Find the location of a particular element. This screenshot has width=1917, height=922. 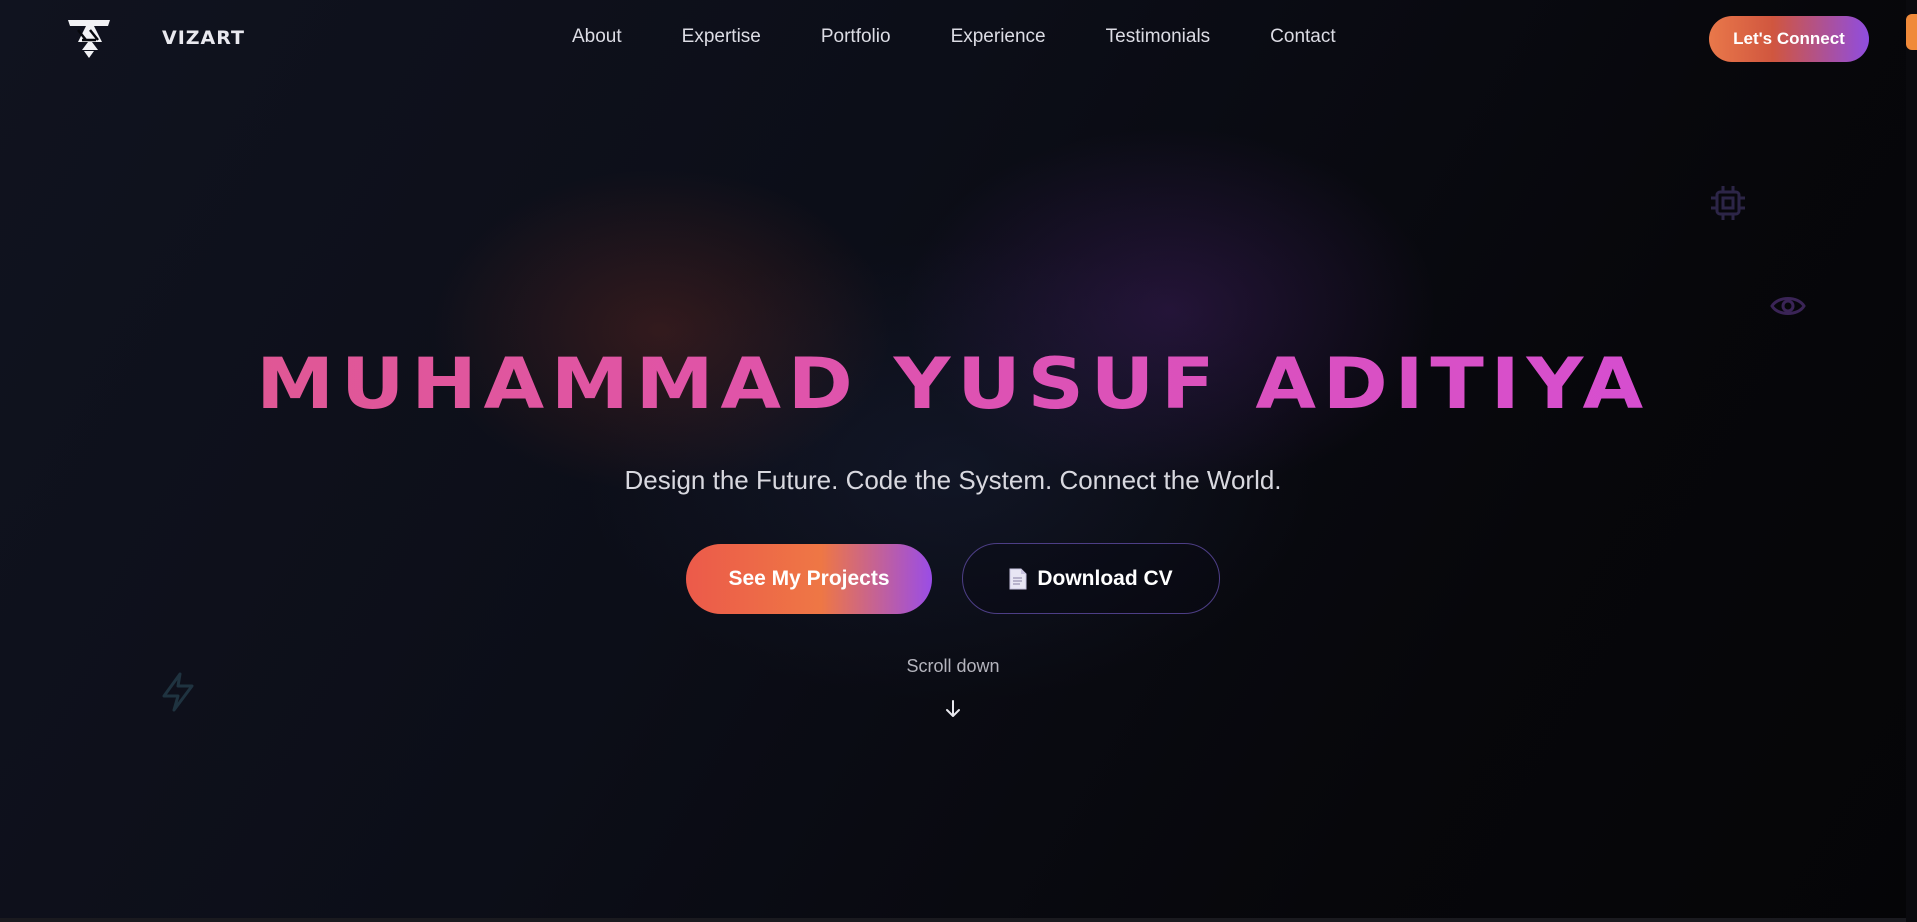

lets-connect-button: Let's Connect is located at coordinates (1789, 39).